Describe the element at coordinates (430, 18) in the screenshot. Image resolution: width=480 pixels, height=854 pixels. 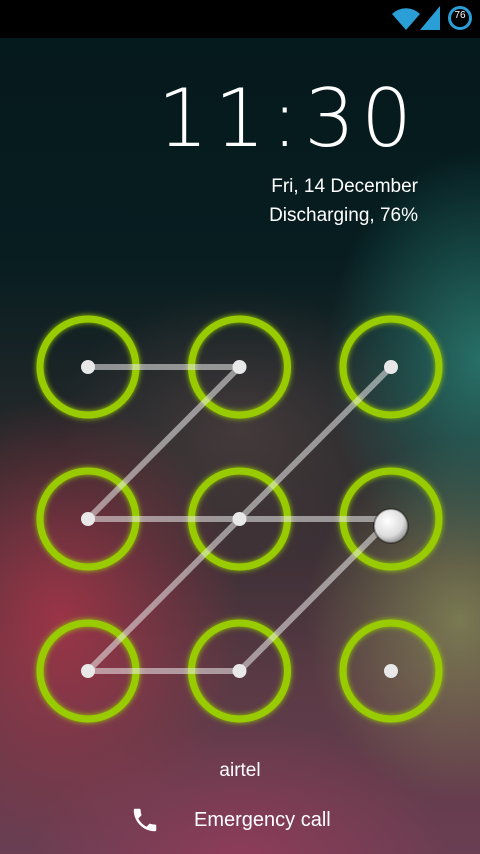
I see `signal-icon` at that location.